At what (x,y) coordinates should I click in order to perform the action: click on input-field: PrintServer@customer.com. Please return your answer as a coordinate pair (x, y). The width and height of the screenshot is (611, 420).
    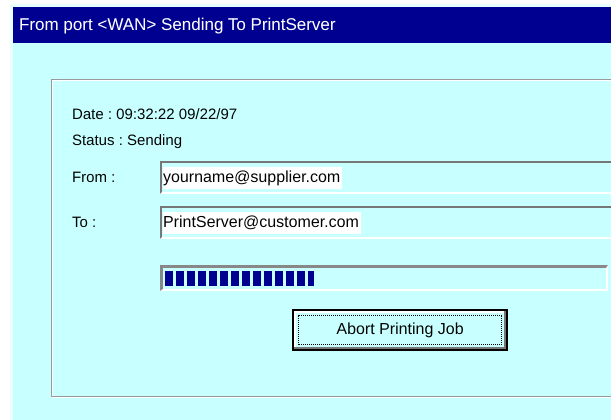
    Looking at the image, I should click on (385, 222).